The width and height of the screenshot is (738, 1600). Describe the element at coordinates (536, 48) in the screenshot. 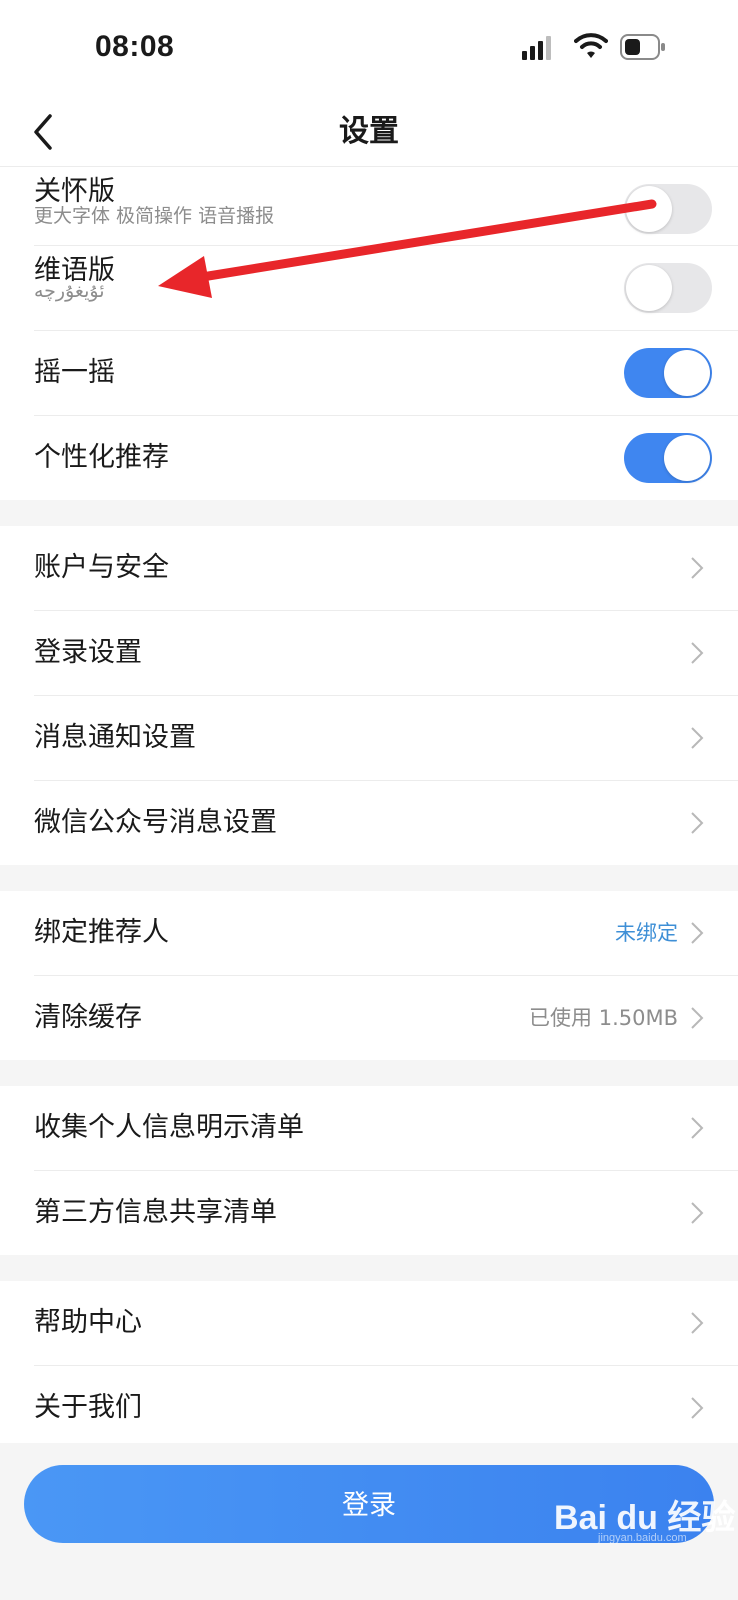

I see `signal-icon` at that location.